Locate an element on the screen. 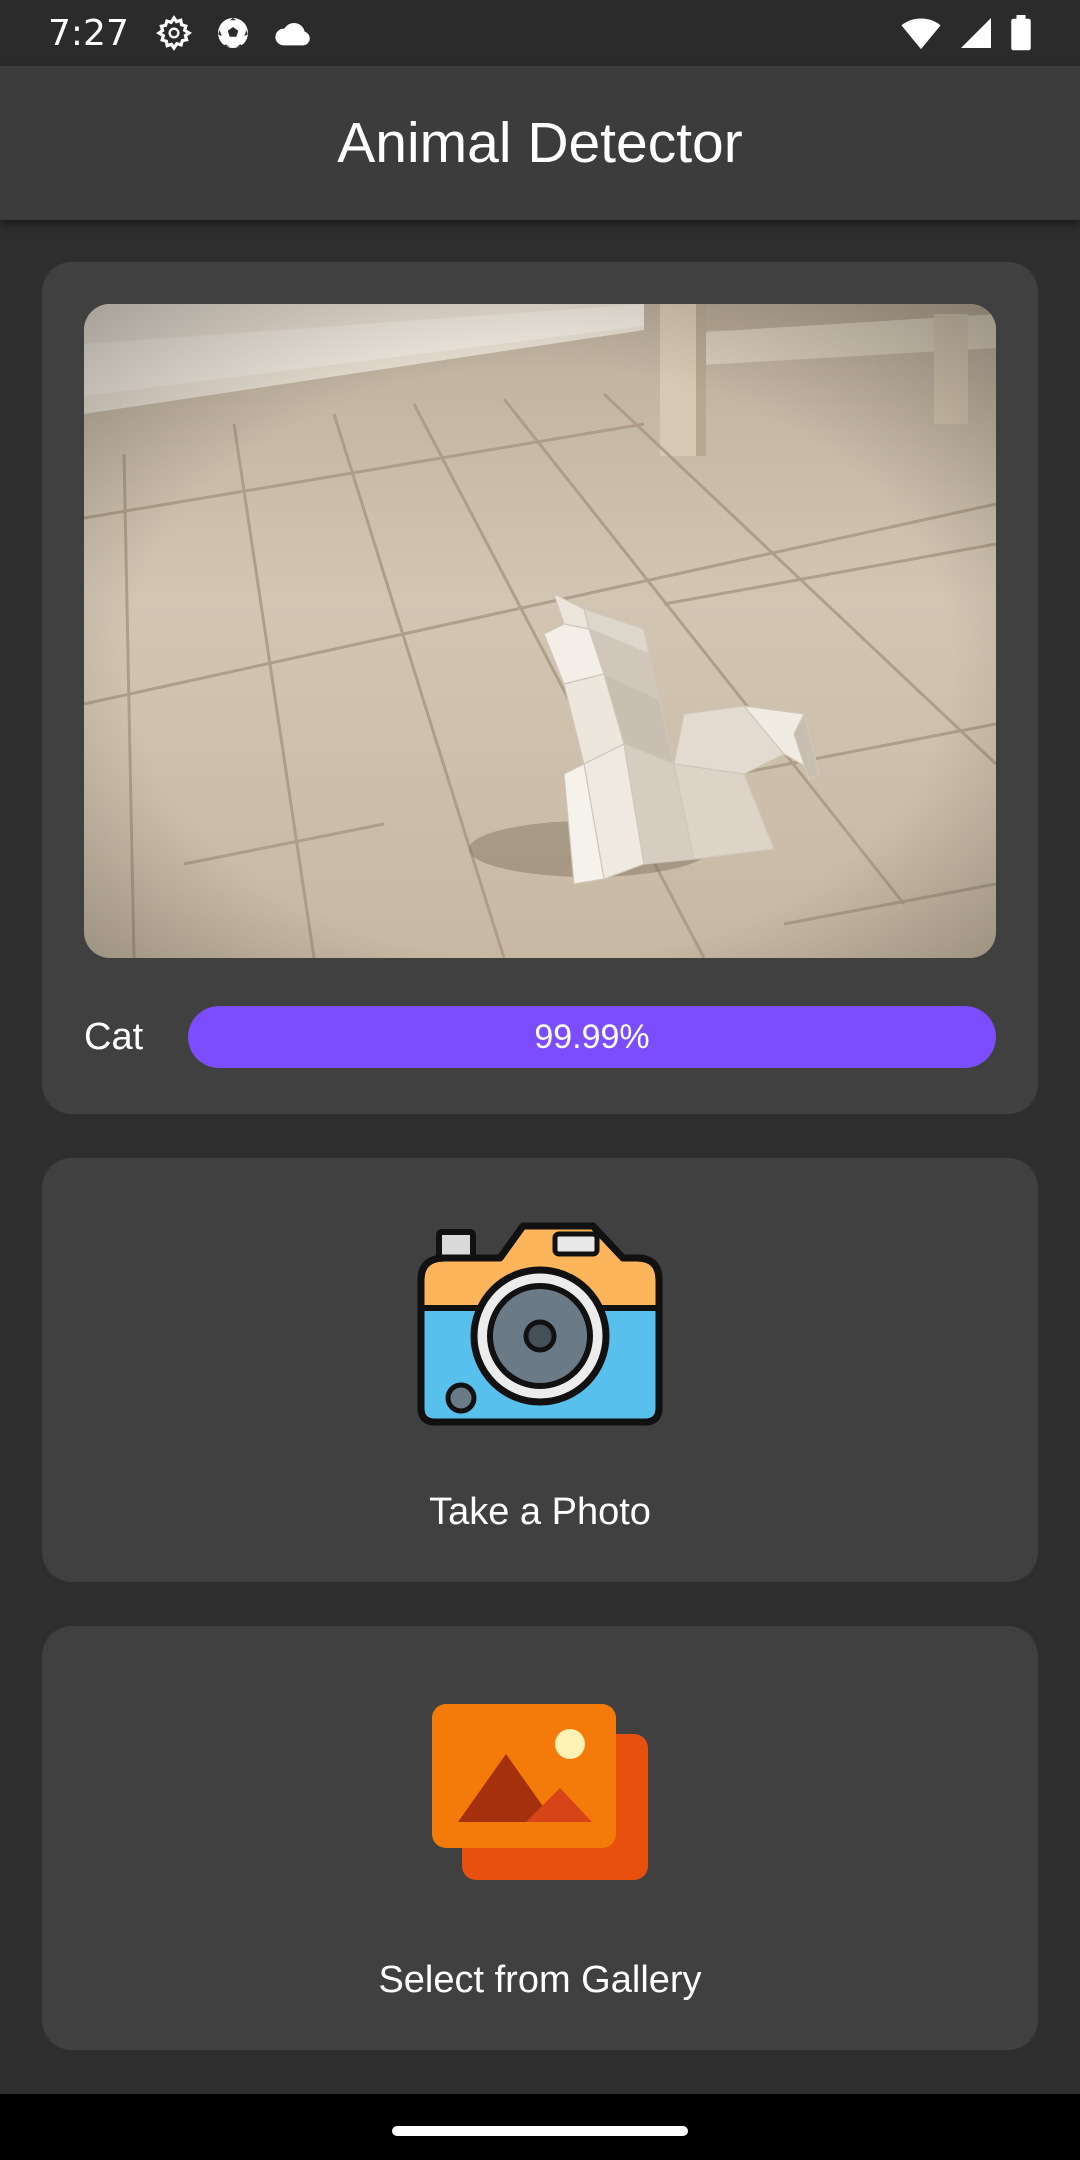  status-notification-icons is located at coordinates (234, 33).